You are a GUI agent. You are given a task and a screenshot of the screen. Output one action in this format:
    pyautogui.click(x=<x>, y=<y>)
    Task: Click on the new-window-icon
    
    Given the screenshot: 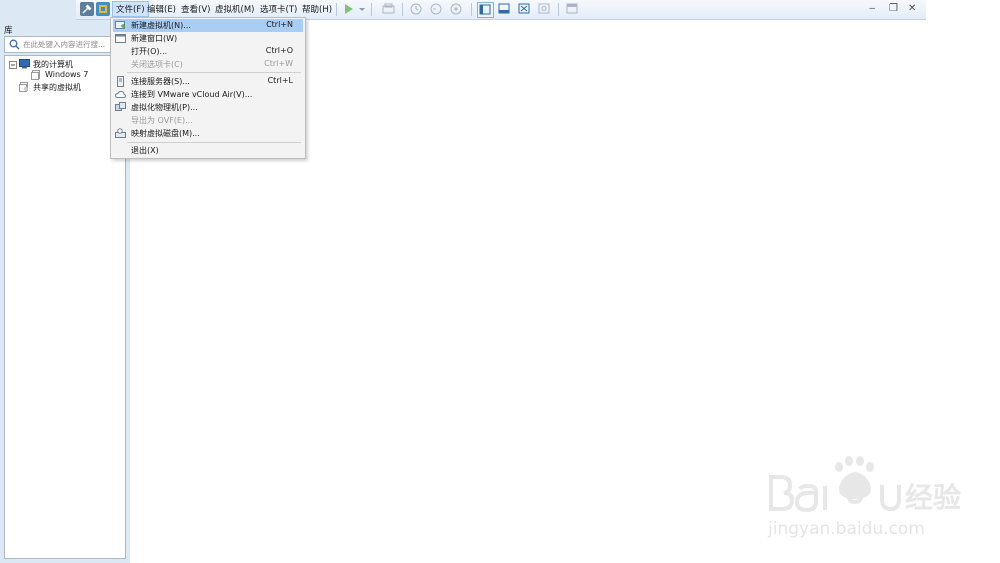 What is the action you would take?
    pyautogui.click(x=120, y=38)
    